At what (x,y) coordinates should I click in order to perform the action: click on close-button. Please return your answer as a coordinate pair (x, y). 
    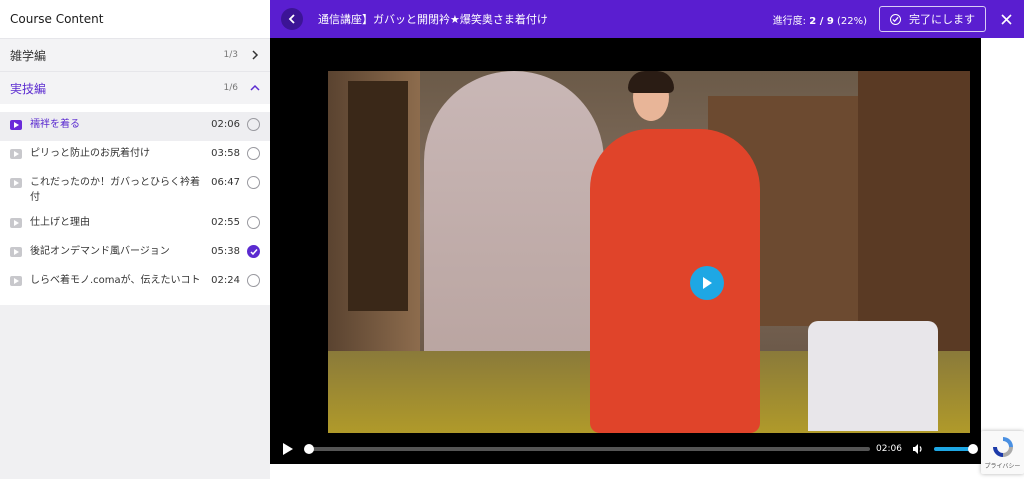
    Looking at the image, I should click on (1006, 19).